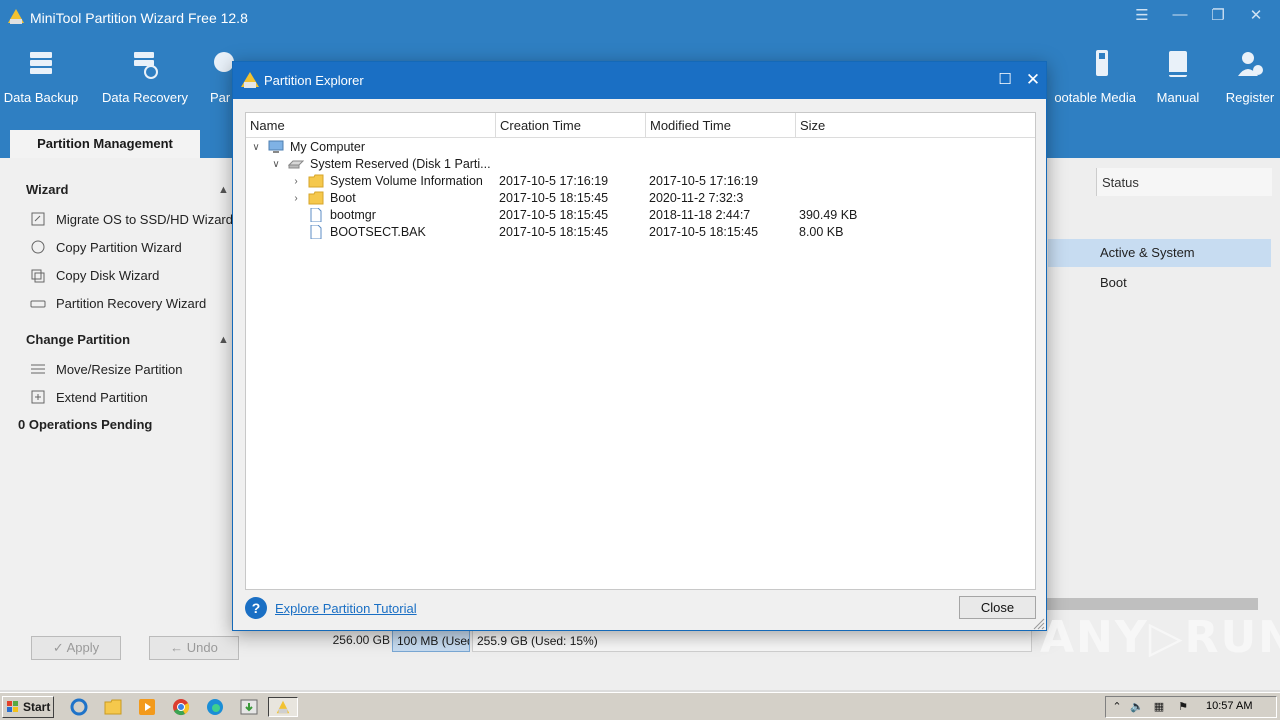  I want to click on tree-row-modified-time: 2017-10-5 17:16:19, so click(704, 181).